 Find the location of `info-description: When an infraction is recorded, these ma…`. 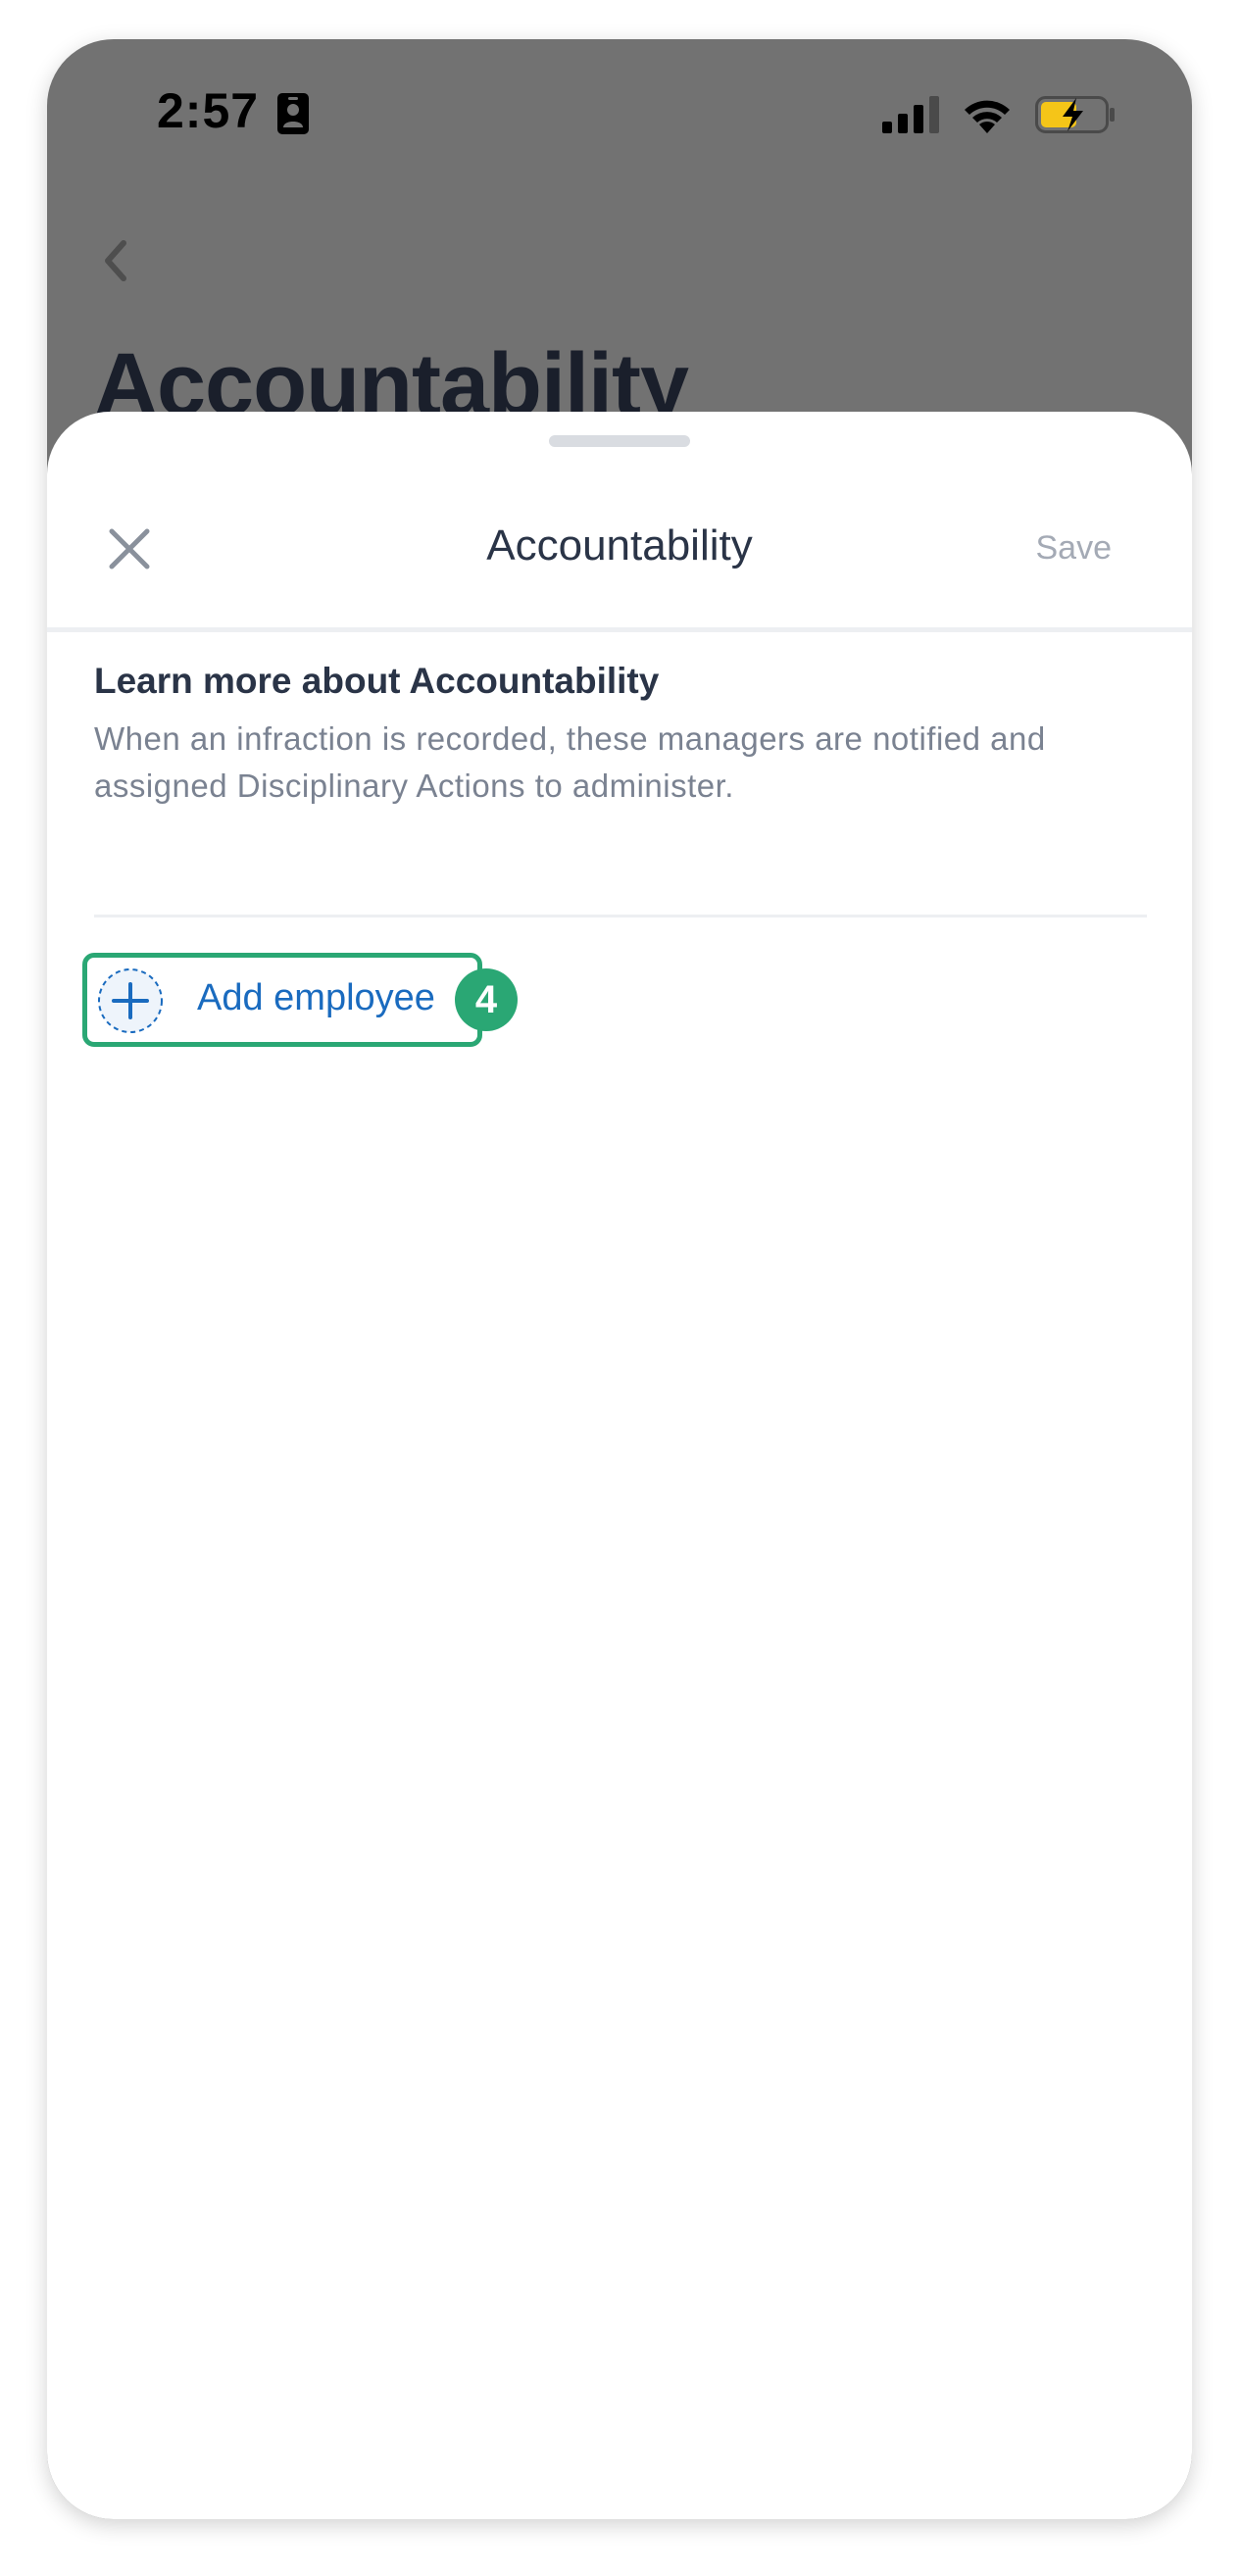

info-description: When an infraction is recorded, these ma… is located at coordinates (570, 762).